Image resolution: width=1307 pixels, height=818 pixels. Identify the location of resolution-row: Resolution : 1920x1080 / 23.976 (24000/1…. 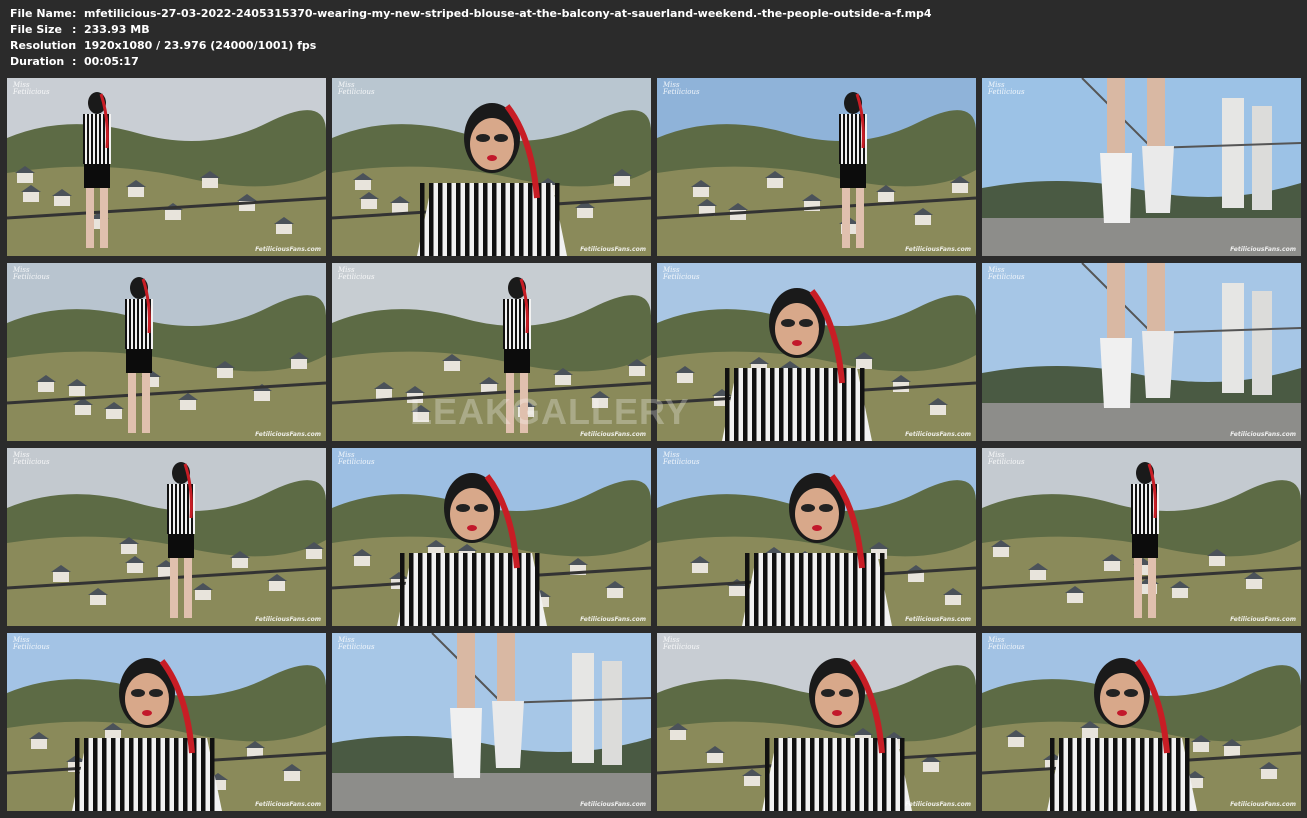
(471, 46).